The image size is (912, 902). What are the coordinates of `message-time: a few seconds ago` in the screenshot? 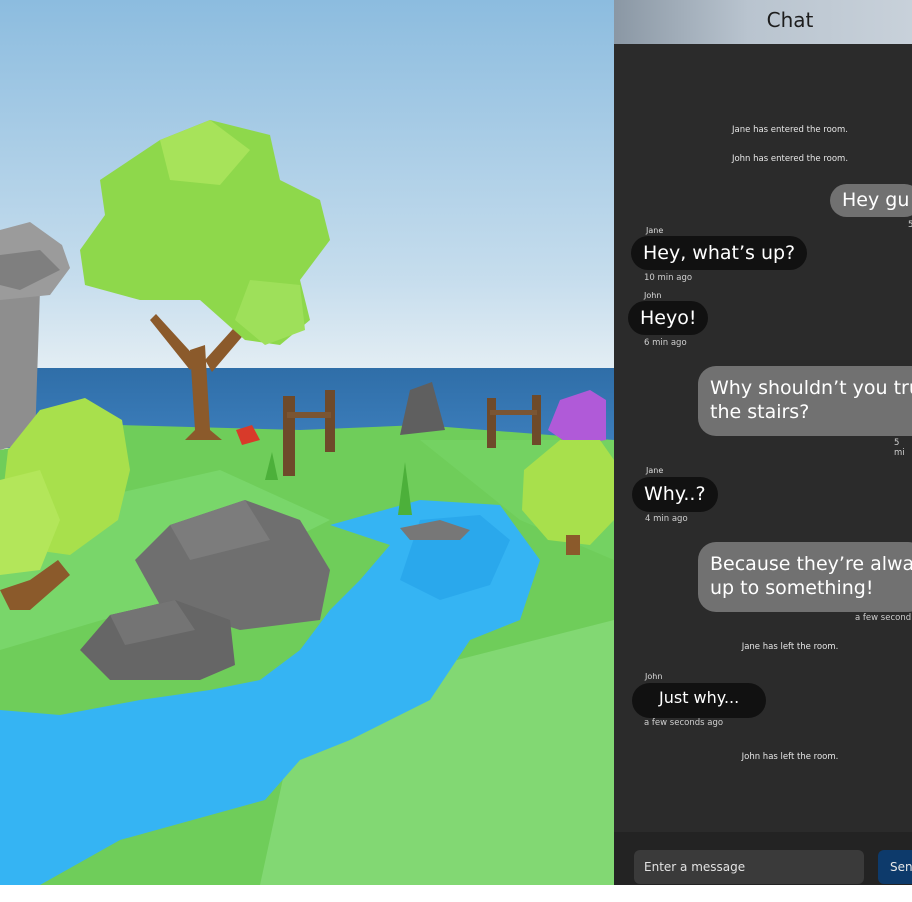 It's located at (684, 723).